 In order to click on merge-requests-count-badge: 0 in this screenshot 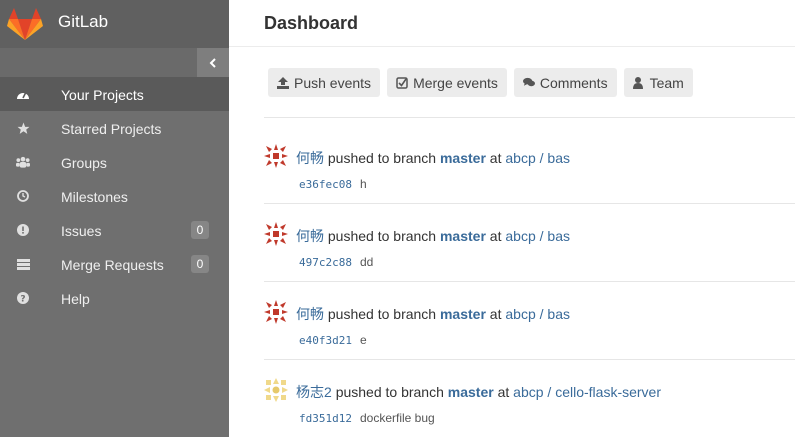, I will do `click(200, 264)`.